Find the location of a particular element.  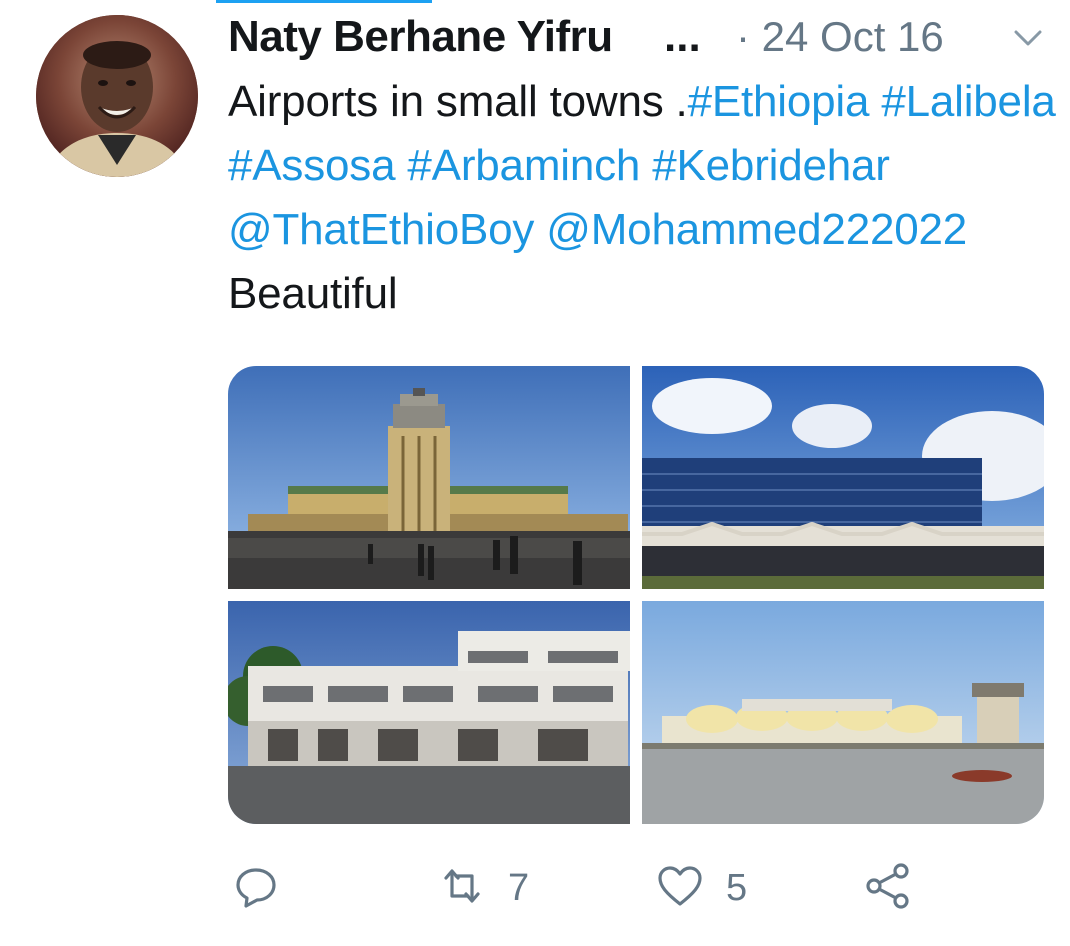

mention-link: @ThatEthioBoy is located at coordinates (381, 229).